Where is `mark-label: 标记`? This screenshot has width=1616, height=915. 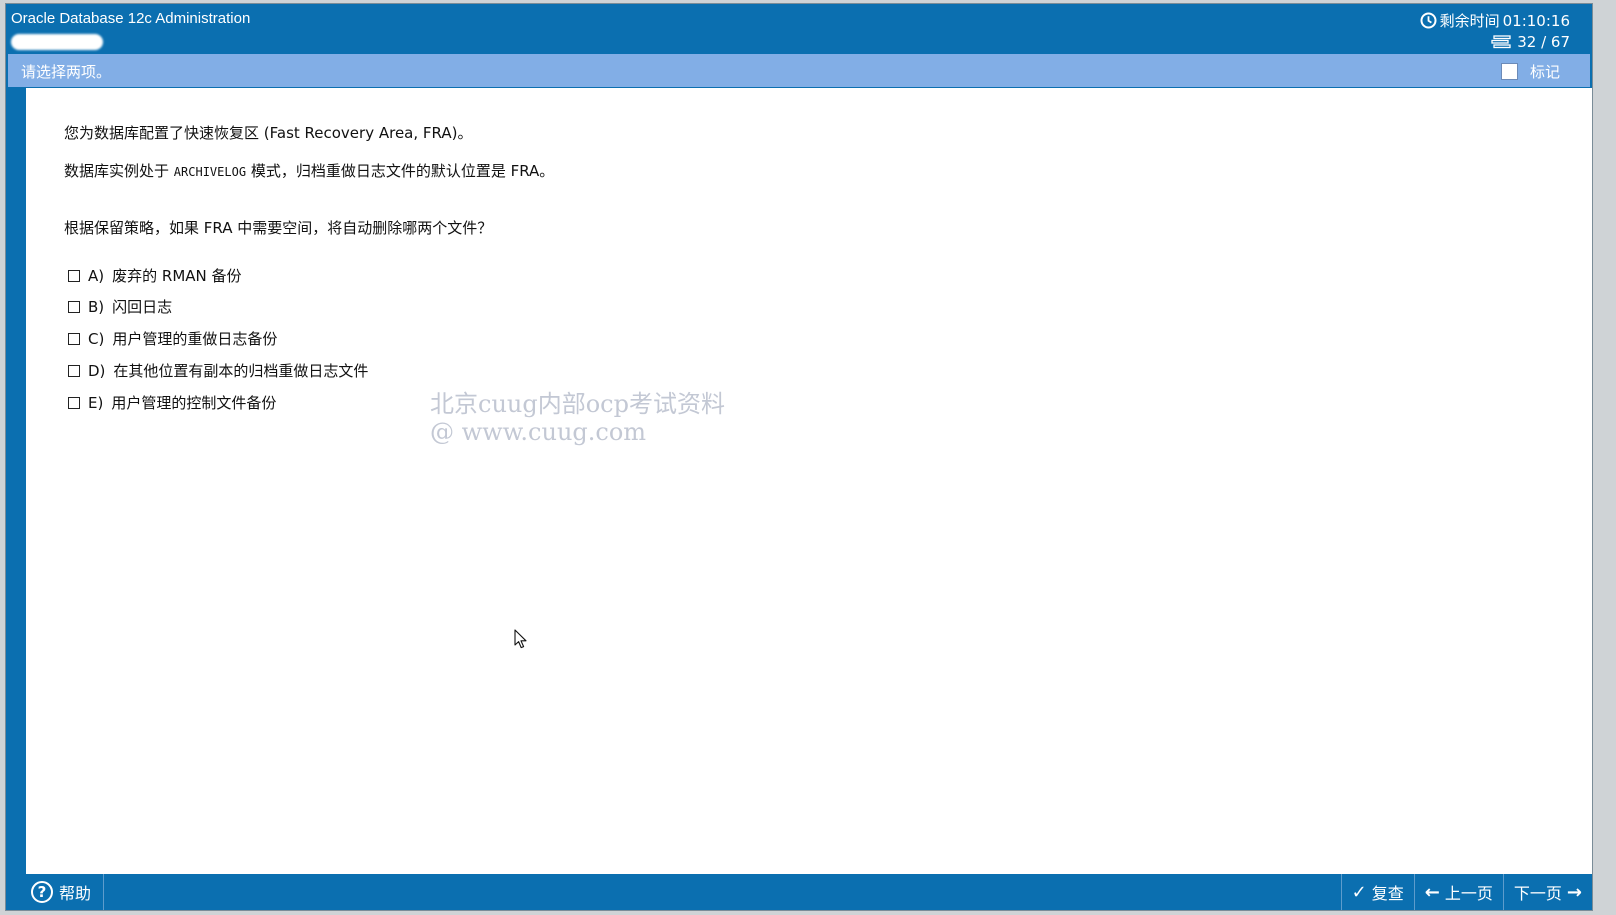
mark-label: 标记 is located at coordinates (1544, 72).